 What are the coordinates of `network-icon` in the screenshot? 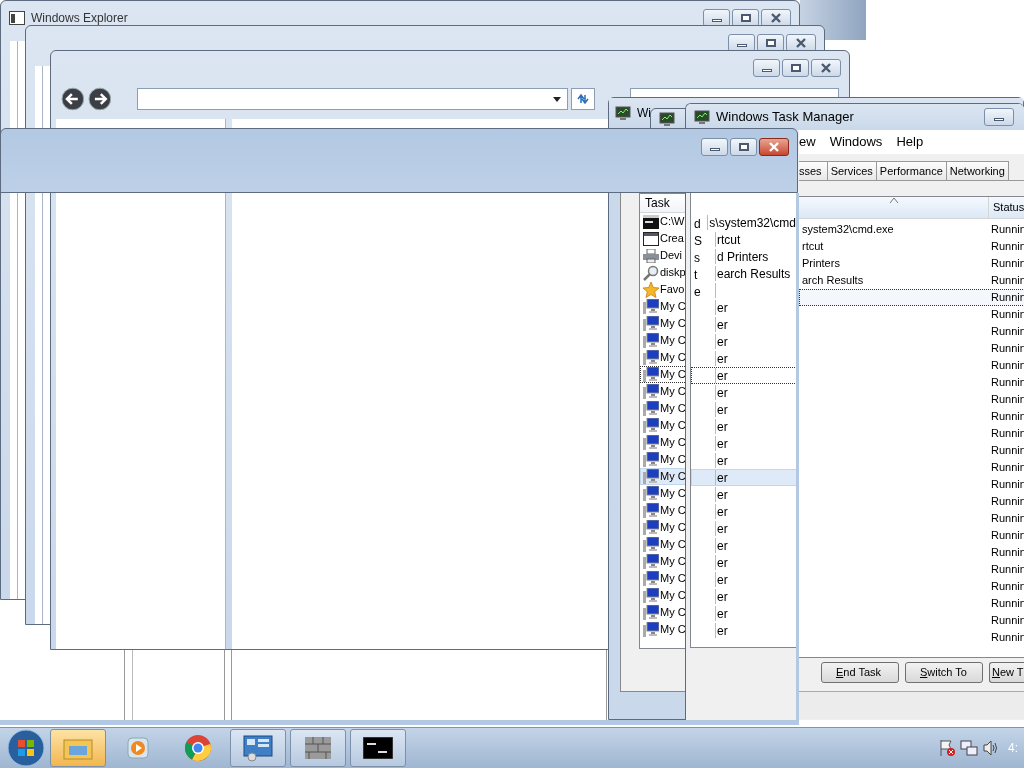 It's located at (969, 748).